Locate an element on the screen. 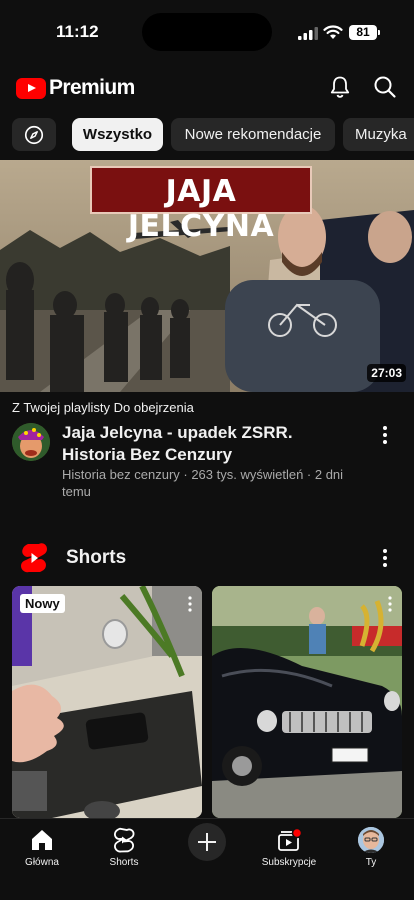 The image size is (414, 900). shorts-logo-icon is located at coordinates (34, 558).